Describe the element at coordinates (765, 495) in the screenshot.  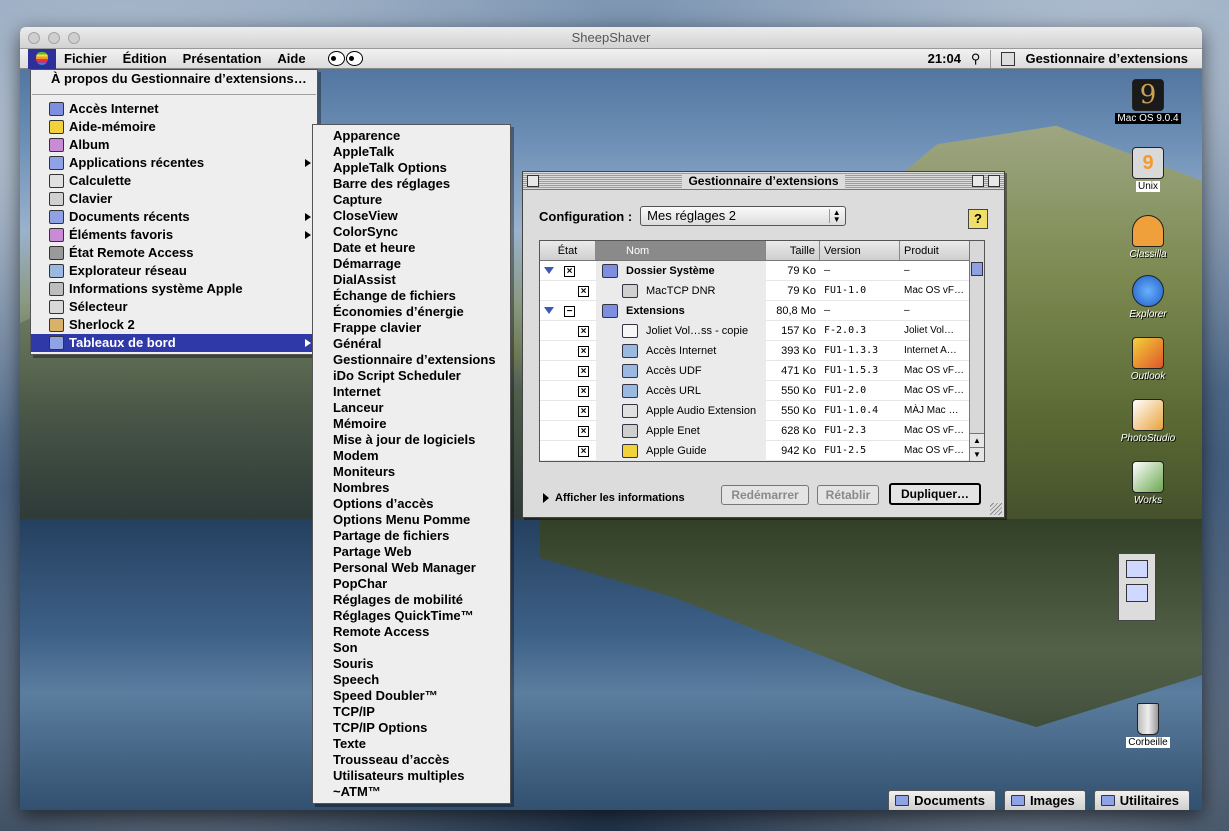
I see `restart-button: Redémarrer` at that location.